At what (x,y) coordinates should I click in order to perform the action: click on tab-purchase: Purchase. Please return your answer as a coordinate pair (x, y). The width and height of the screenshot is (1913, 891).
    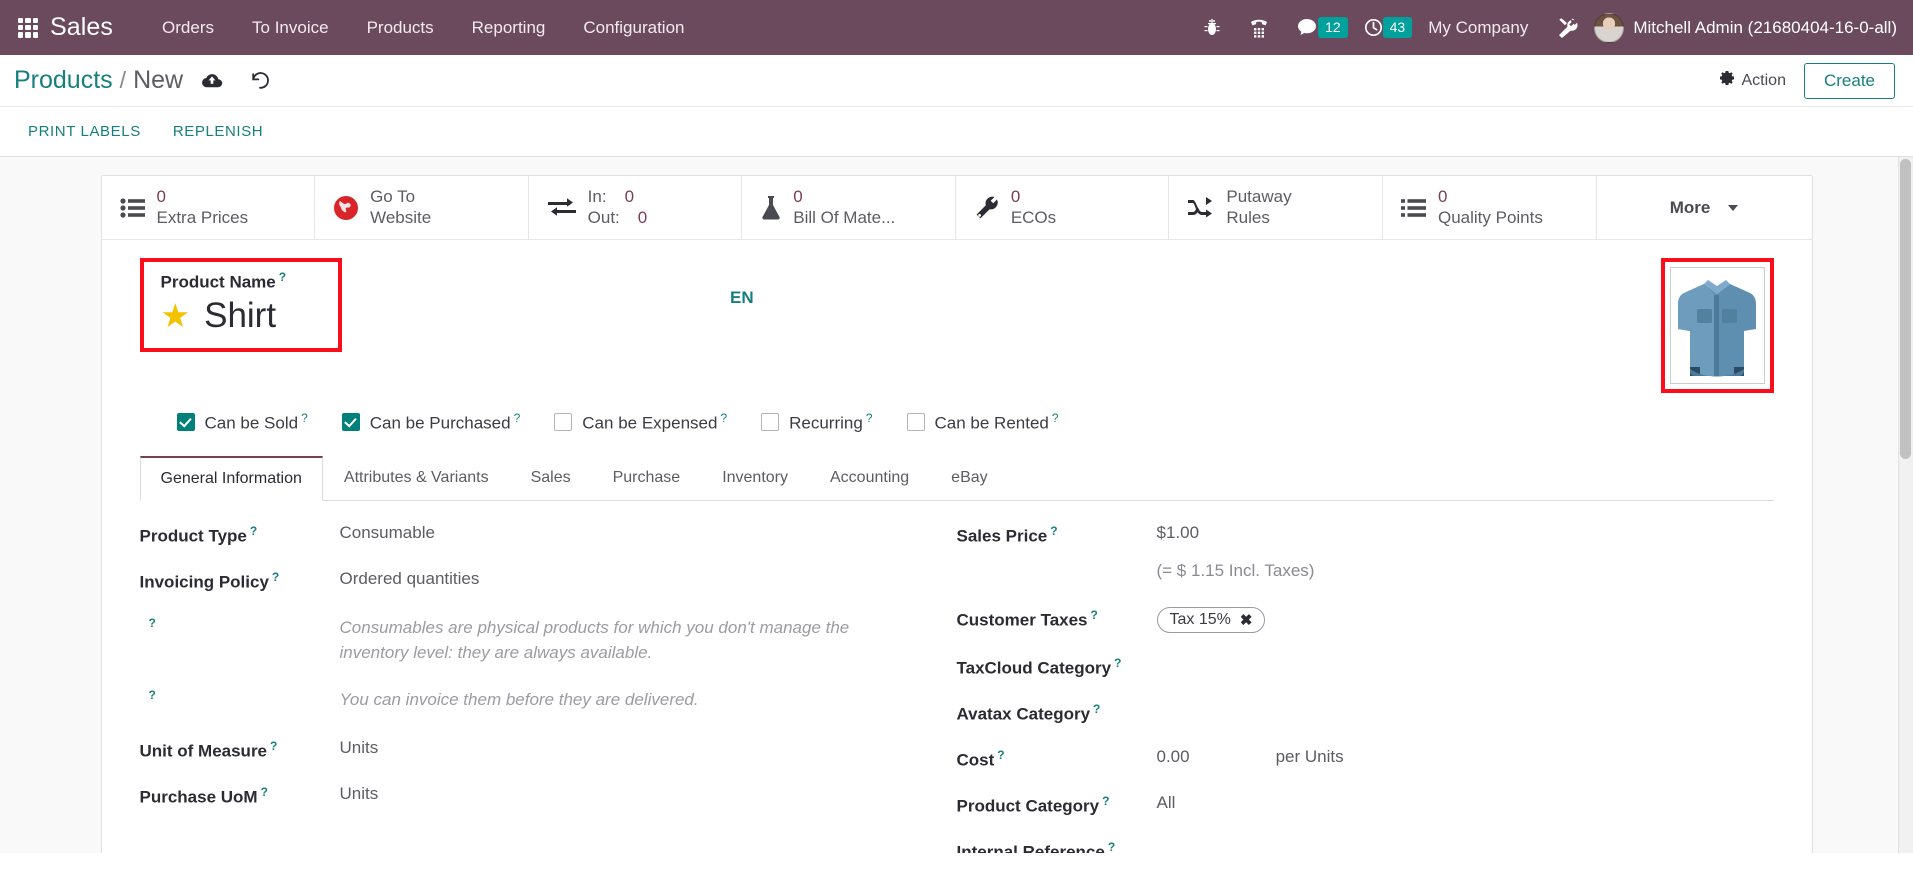
    Looking at the image, I should click on (647, 478).